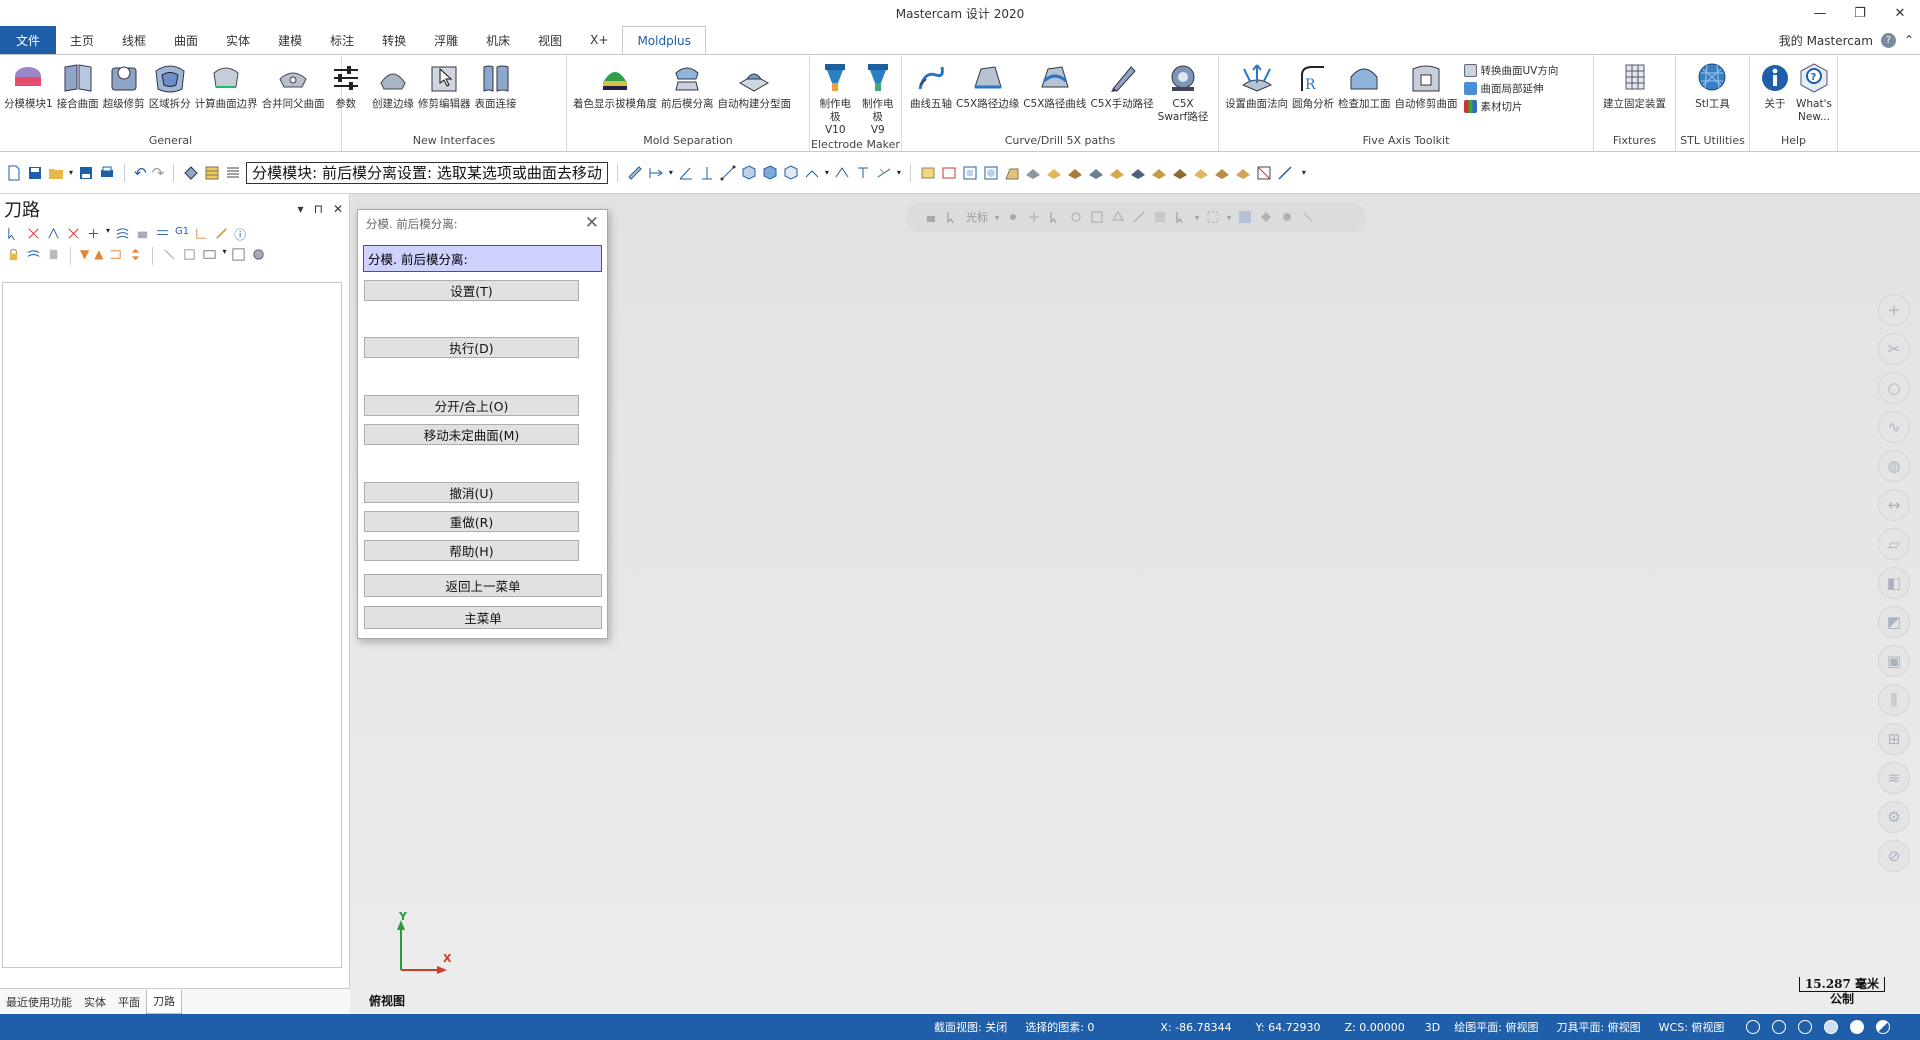 The height and width of the screenshot is (1040, 1920). What do you see at coordinates (1510, 70) in the screenshot?
I see `reverse-uv-button: 转换曲面UV方向` at bounding box center [1510, 70].